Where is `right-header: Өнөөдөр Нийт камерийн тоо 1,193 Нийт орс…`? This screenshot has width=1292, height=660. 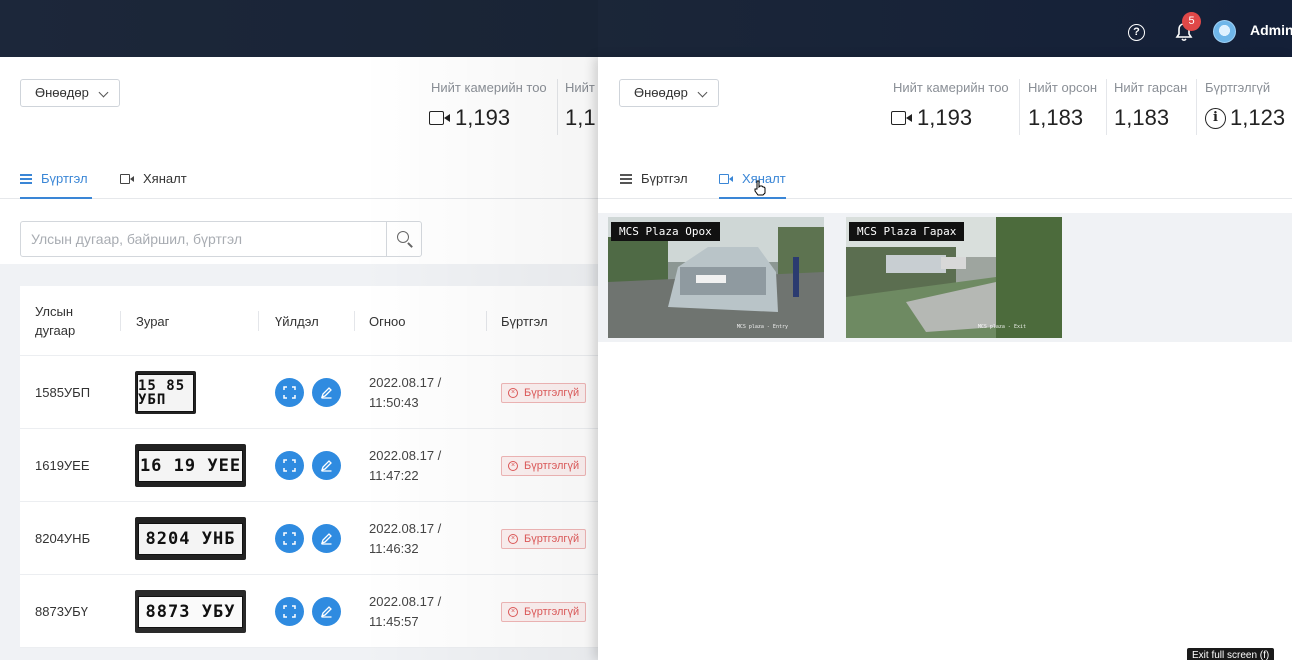 right-header: Өнөөдөр Нийт камерийн тоо 1,193 Нийт орс… is located at coordinates (945, 128).